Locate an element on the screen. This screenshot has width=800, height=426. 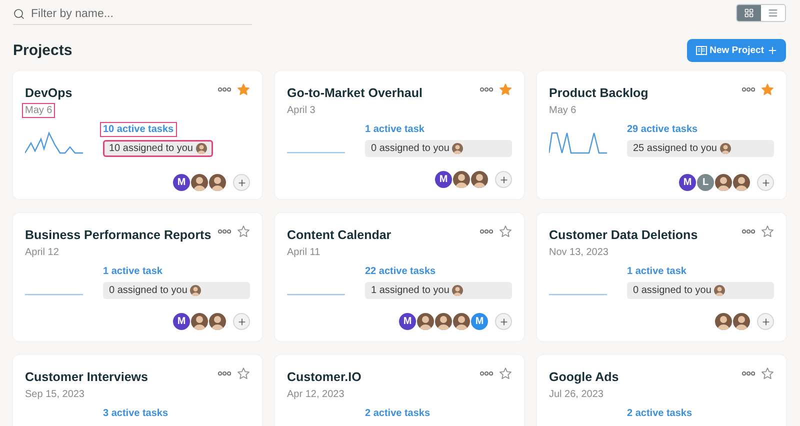
grid-icon is located at coordinates (749, 13).